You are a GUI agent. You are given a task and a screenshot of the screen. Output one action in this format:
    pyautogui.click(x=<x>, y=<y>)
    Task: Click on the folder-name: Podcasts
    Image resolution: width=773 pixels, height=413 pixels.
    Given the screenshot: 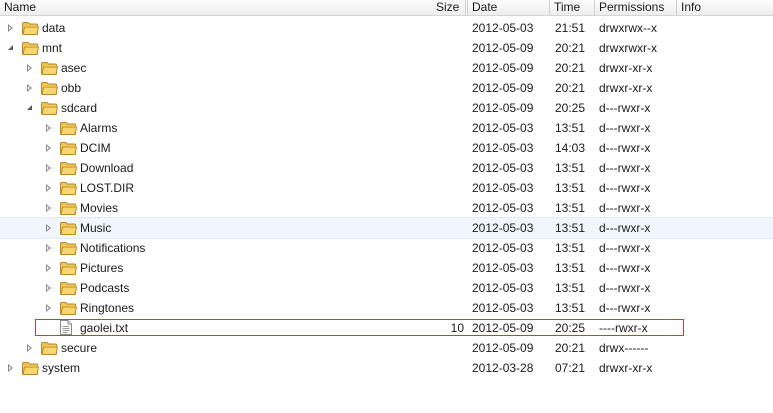 What is the action you would take?
    pyautogui.click(x=105, y=288)
    